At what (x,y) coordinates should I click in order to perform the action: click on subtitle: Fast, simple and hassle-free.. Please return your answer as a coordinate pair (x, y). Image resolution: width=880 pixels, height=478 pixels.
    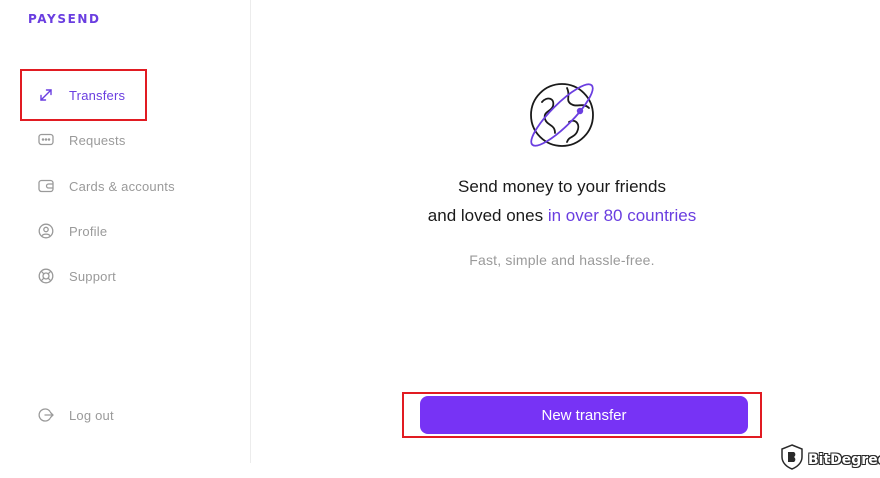
    Looking at the image, I should click on (562, 260).